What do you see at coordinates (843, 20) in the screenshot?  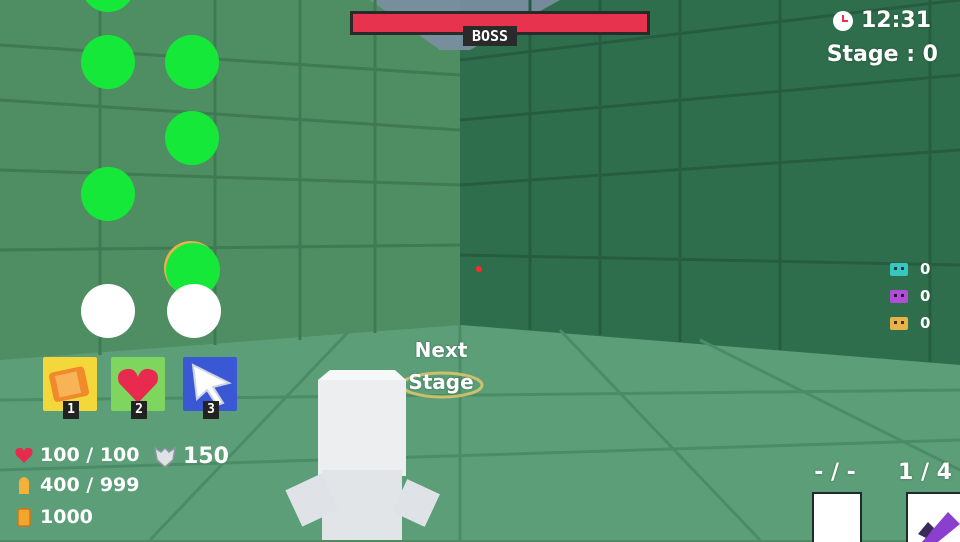 I see `clock-icon` at bounding box center [843, 20].